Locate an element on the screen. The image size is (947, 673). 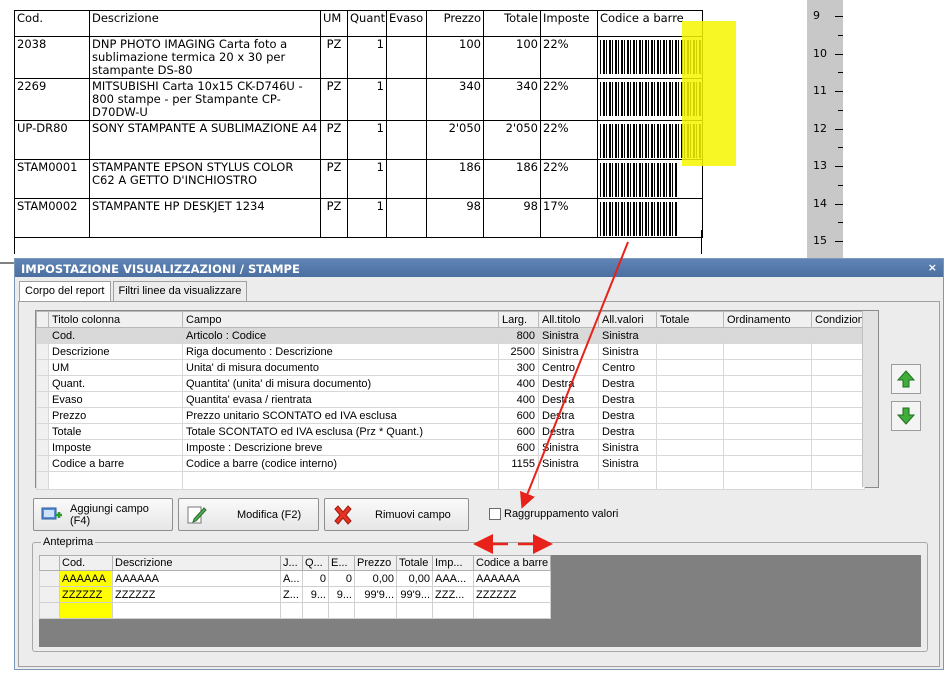
grid-header-all-titolo: All.titolo is located at coordinates (568, 319).